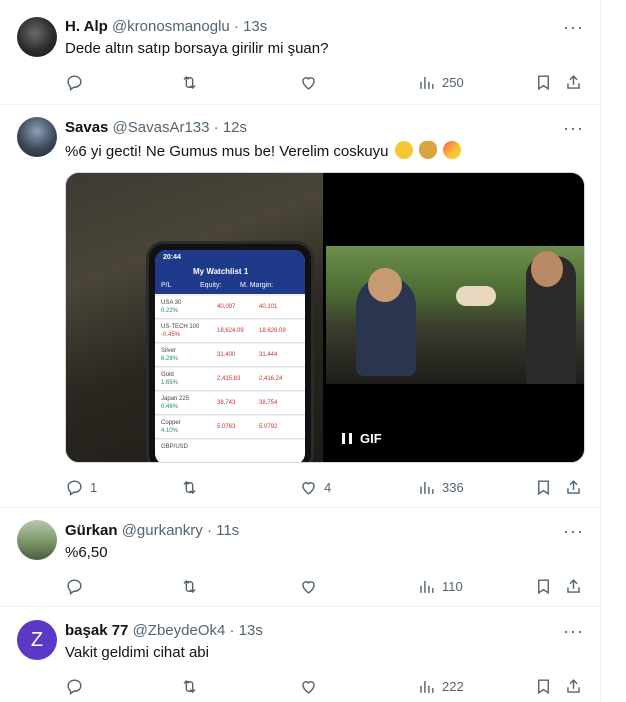 The width and height of the screenshot is (626, 702). What do you see at coordinates (226, 427) in the screenshot?
I see `sell-price: 5.0763` at bounding box center [226, 427].